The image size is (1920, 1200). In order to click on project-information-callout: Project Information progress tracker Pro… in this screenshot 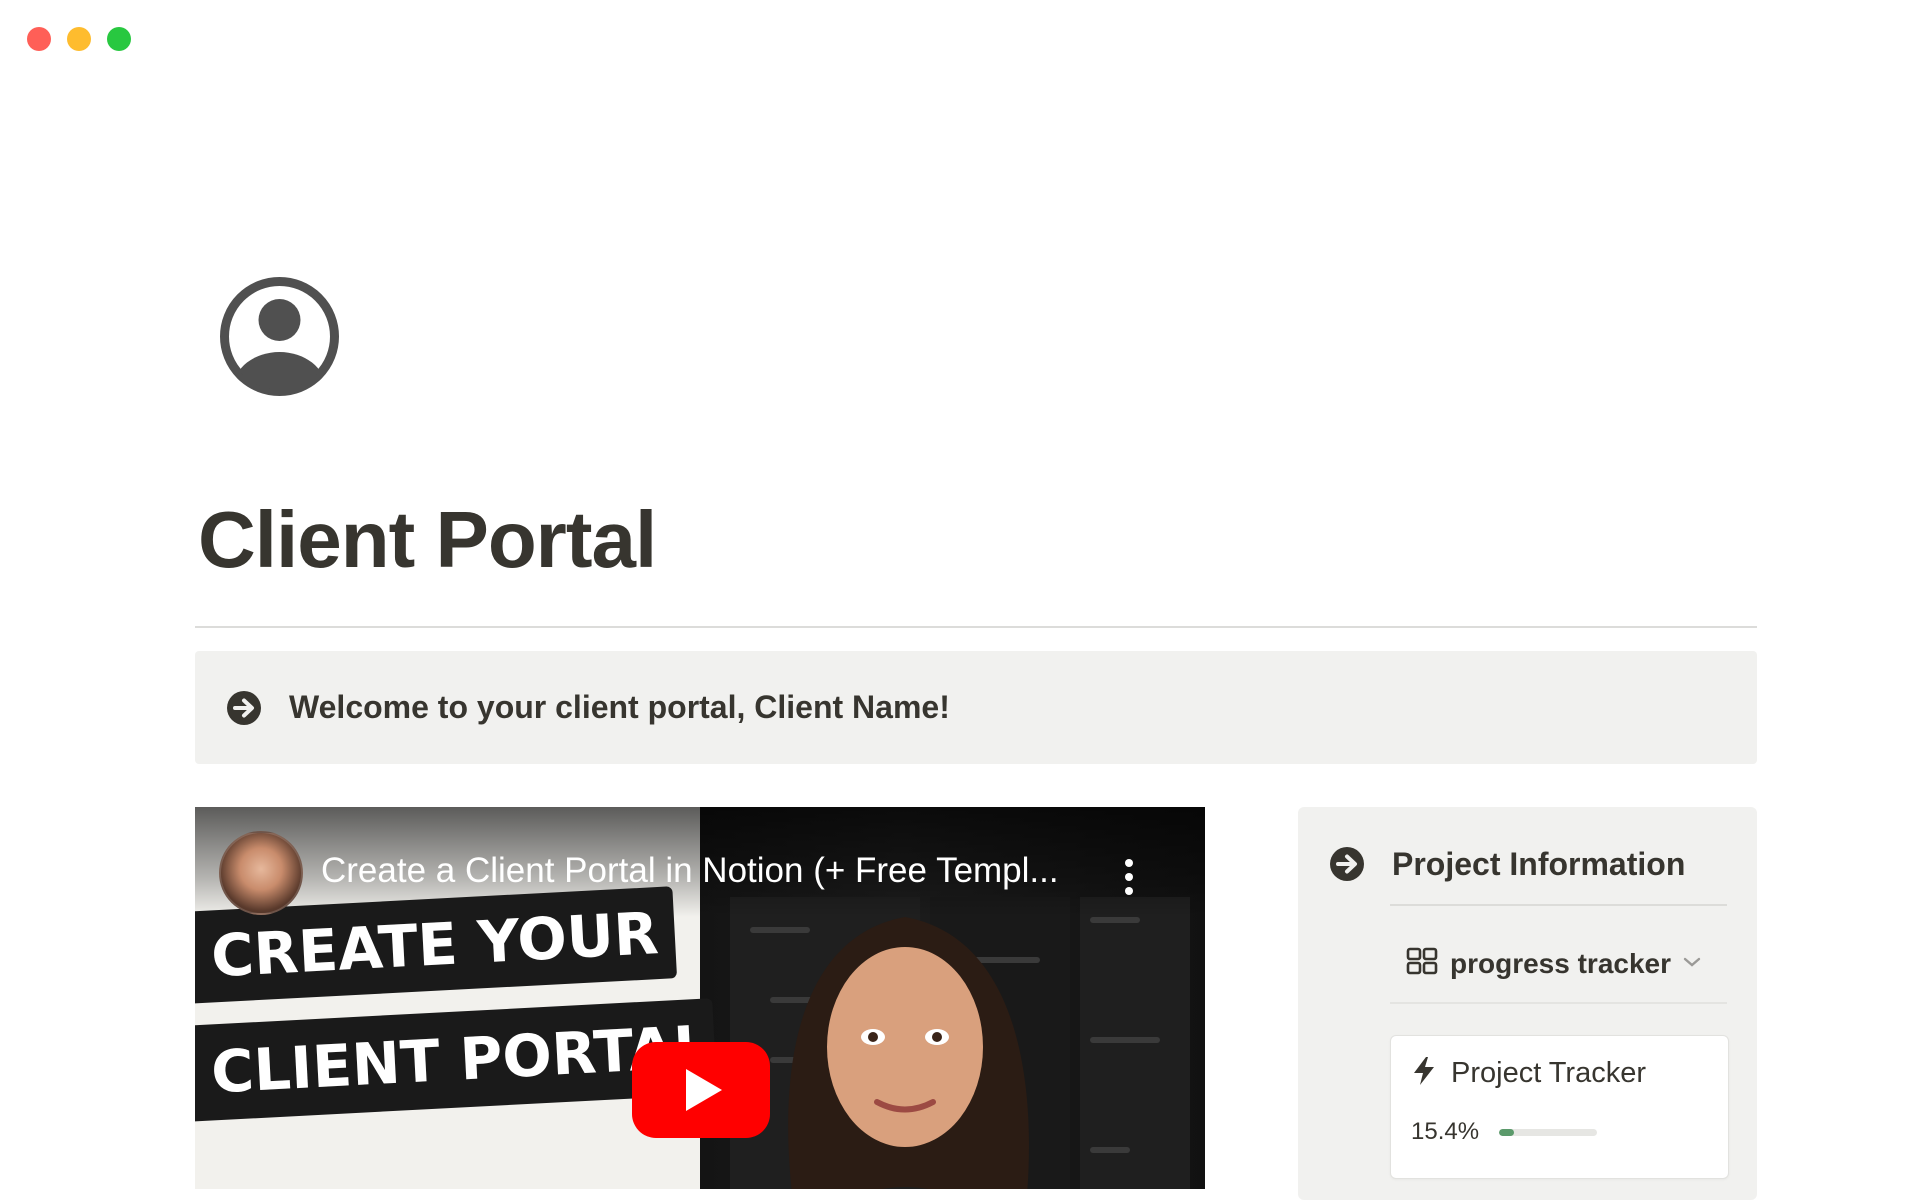, I will do `click(1527, 1003)`.